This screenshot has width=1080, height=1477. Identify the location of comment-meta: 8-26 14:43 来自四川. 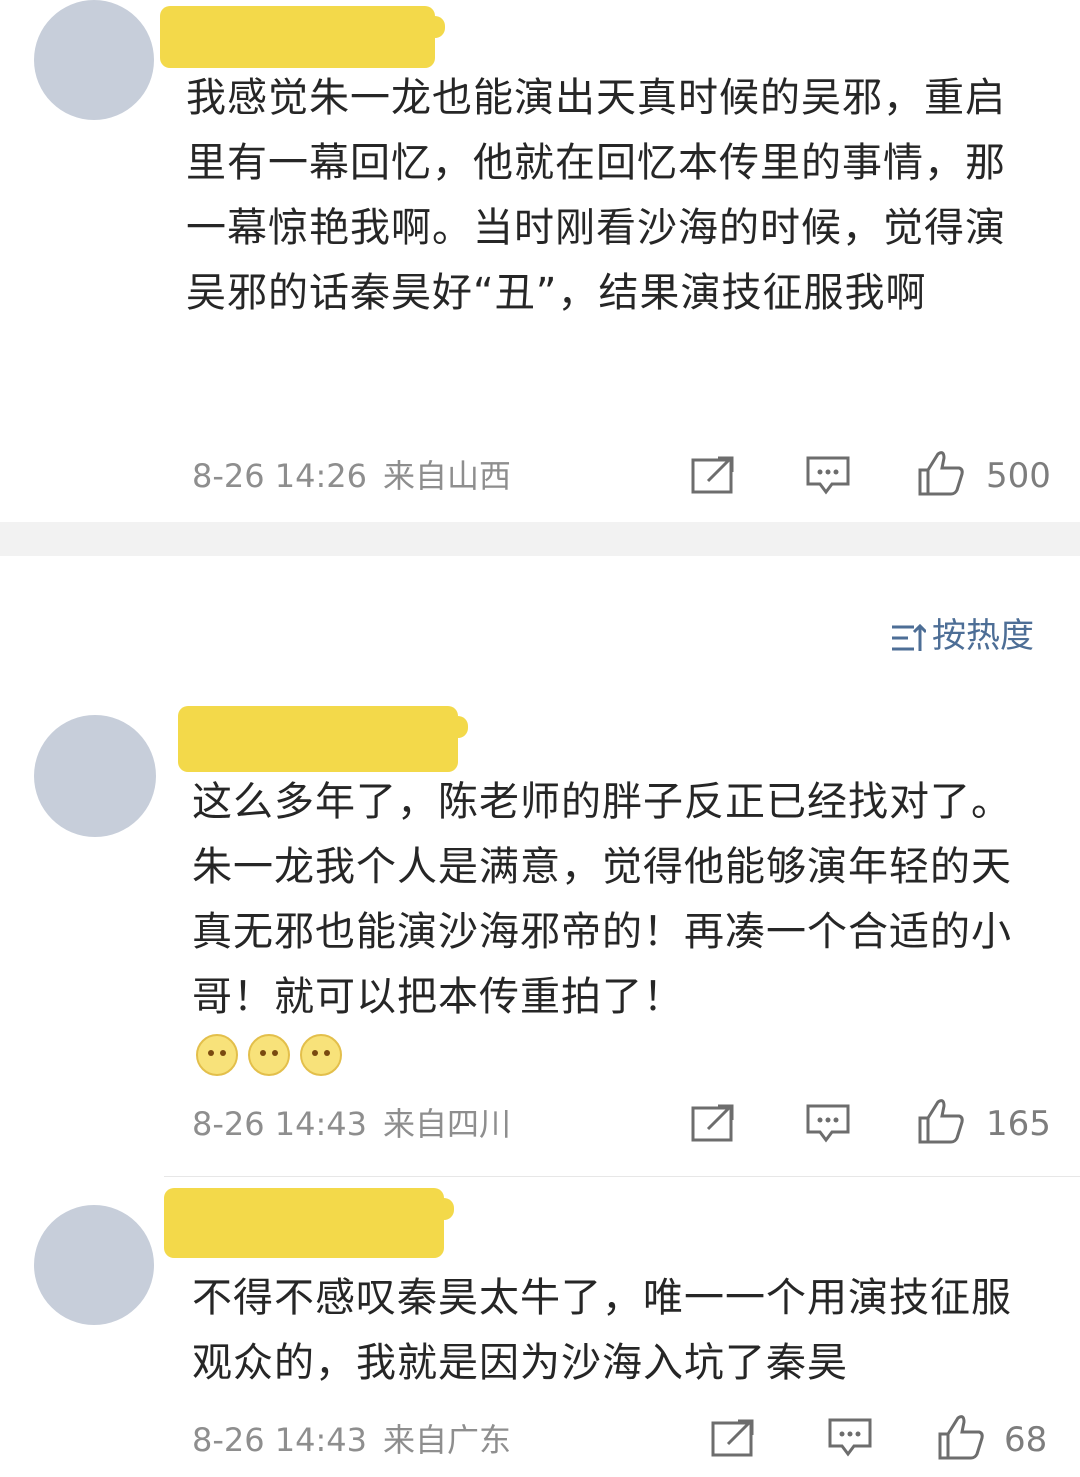
(359, 1124).